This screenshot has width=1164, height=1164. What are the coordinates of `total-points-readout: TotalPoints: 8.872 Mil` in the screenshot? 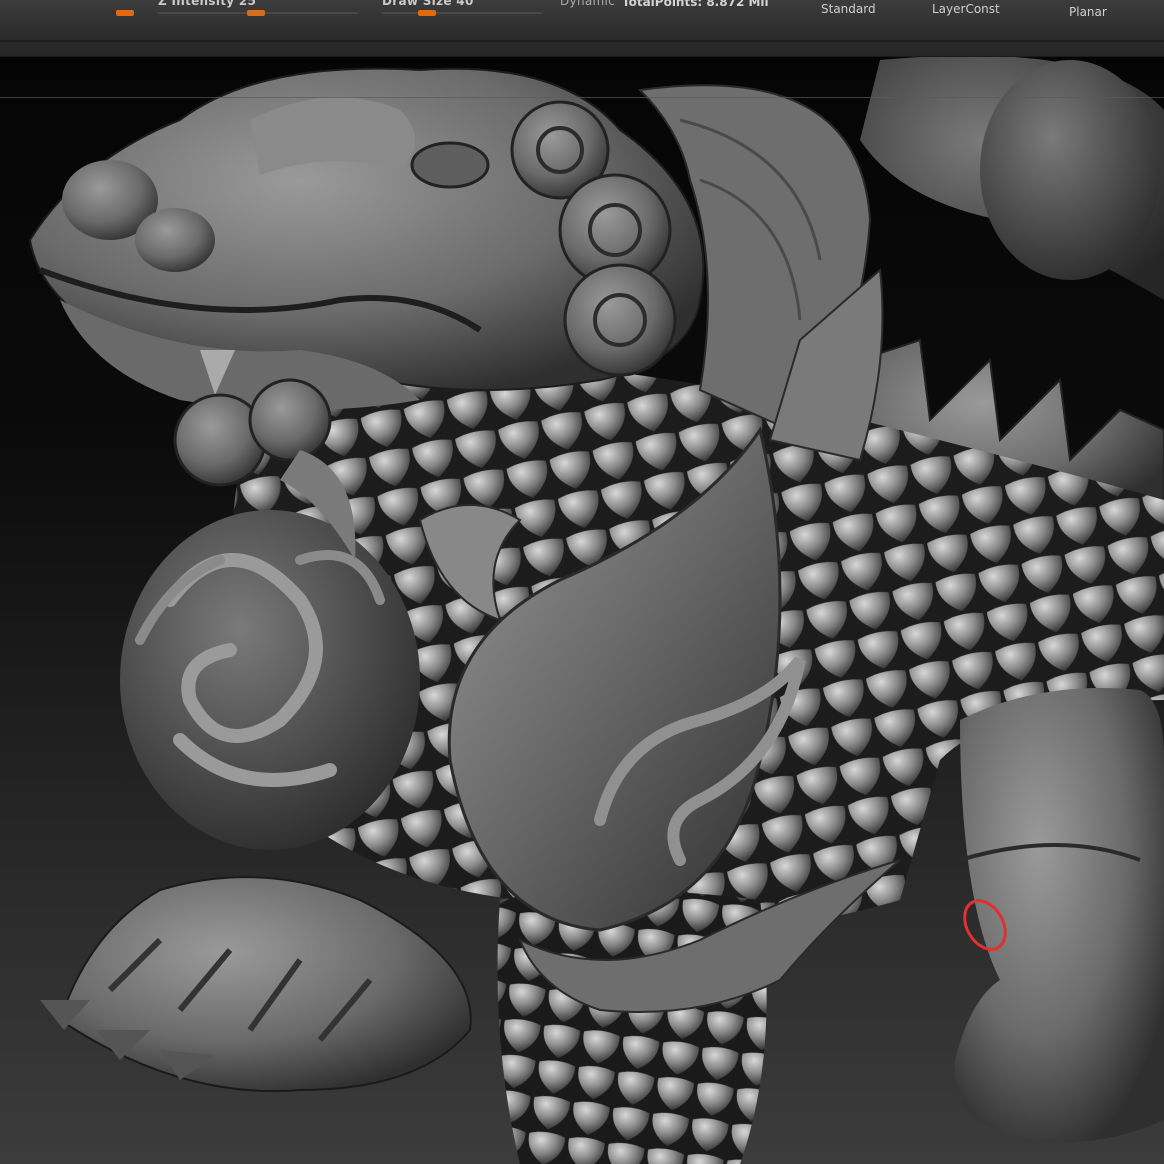 It's located at (695, 4).